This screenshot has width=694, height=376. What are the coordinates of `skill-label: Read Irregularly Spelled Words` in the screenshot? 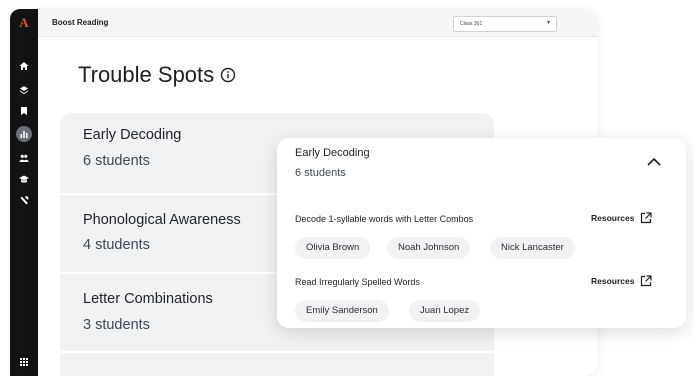 It's located at (357, 282).